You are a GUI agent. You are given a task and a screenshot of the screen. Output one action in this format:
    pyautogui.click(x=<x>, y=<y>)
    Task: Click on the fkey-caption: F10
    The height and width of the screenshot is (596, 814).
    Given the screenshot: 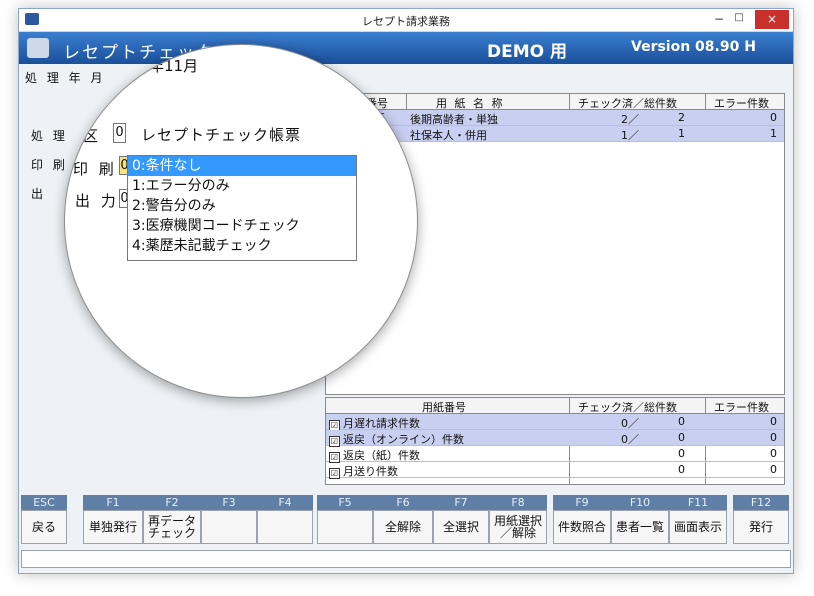 What is the action you would take?
    pyautogui.click(x=640, y=502)
    